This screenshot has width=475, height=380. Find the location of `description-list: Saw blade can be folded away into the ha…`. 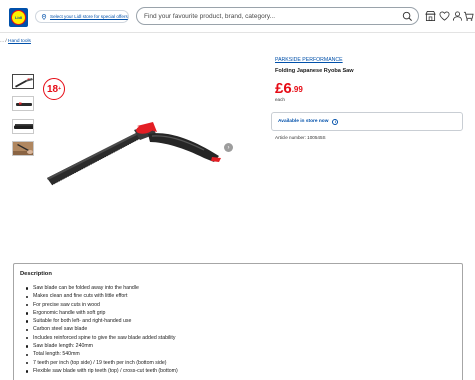

description-list: Saw blade can be folded away into the ha… is located at coordinates (102, 329).